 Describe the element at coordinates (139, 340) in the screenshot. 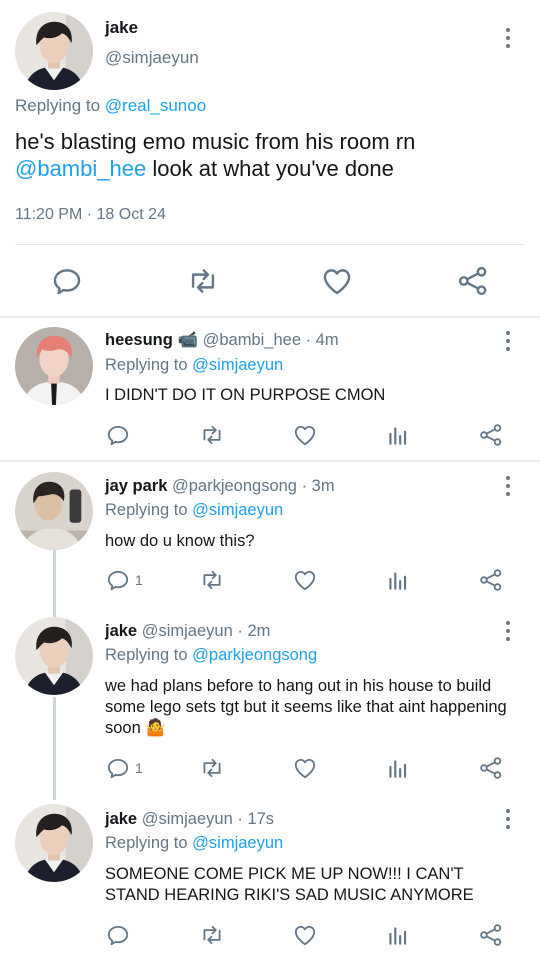

I see `author-name: heesung` at that location.